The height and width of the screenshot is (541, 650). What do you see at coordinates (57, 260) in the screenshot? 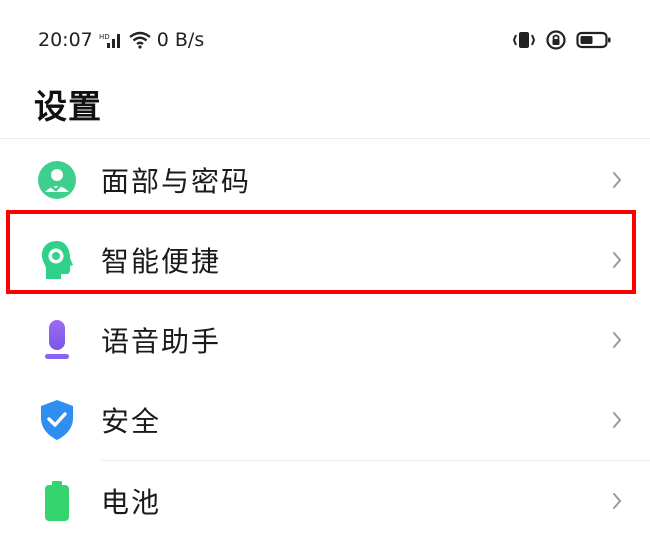
I see `smart-assist-icon` at bounding box center [57, 260].